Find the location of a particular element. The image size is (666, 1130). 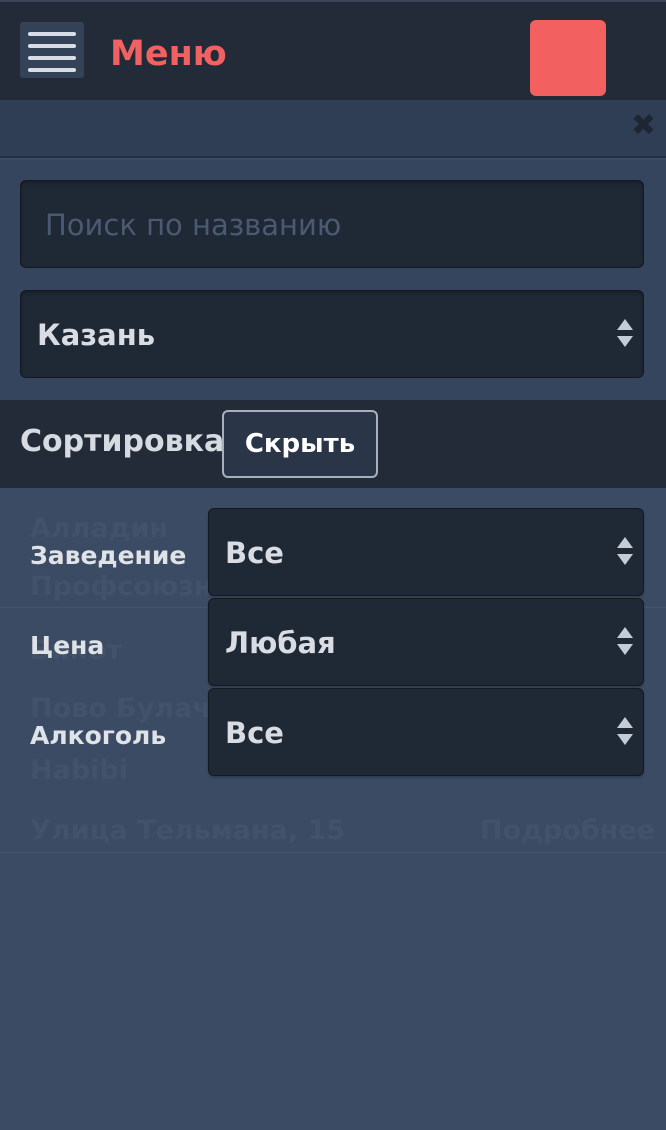

hamburger-icon is located at coordinates (52, 34).